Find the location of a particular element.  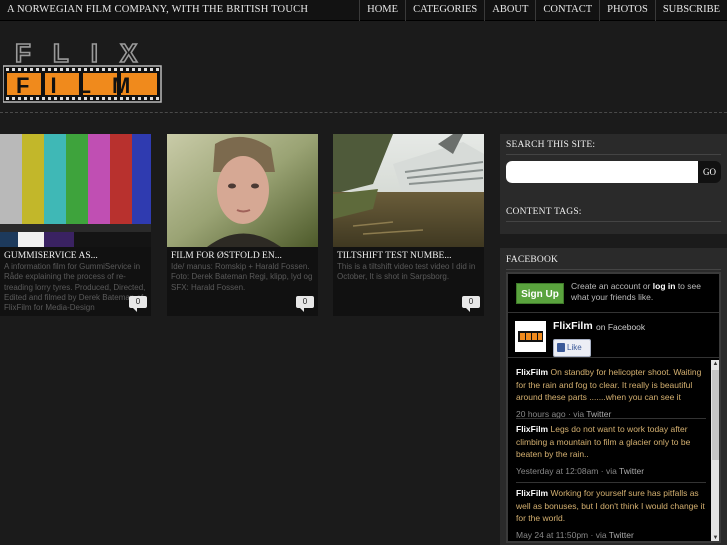

post-time: May 24 at 11:50pm is located at coordinates (552, 535).